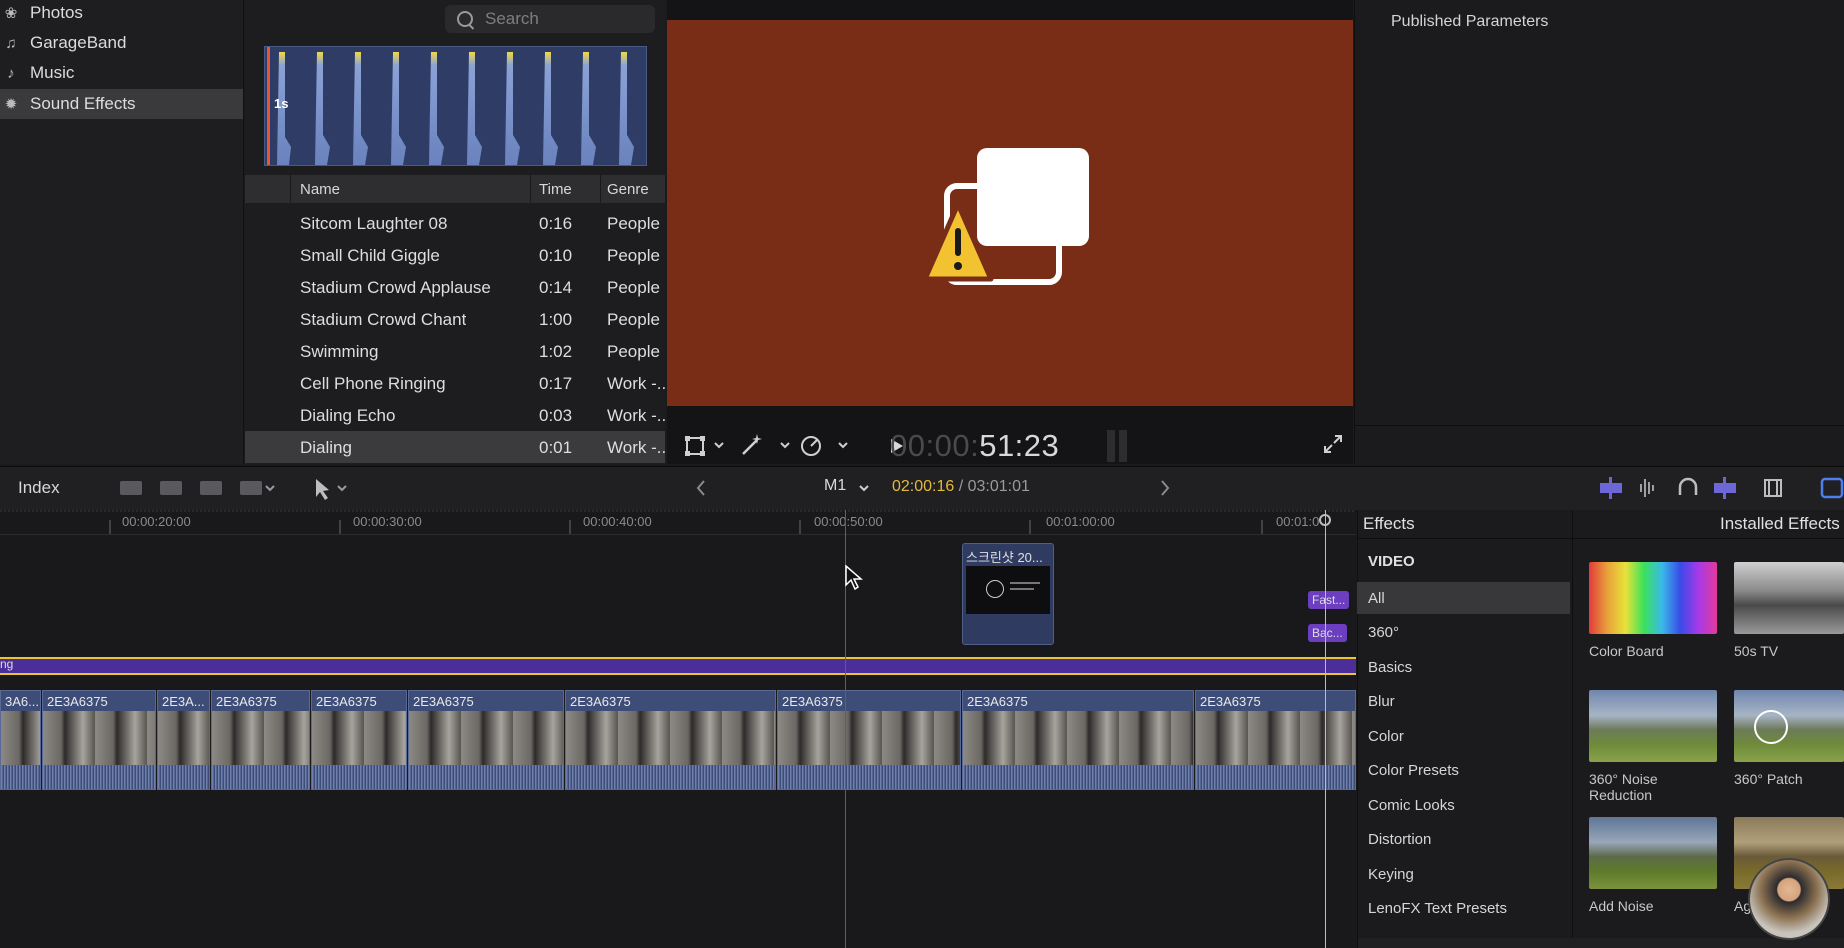 The image size is (1844, 948). What do you see at coordinates (1333, 444) in the screenshot?
I see `fullscreen-icon` at bounding box center [1333, 444].